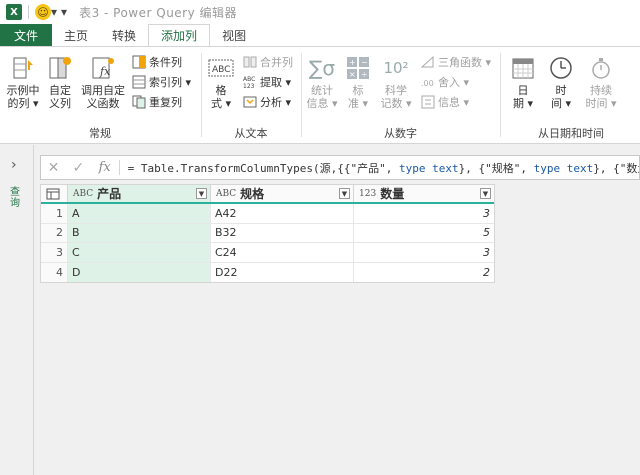 This screenshot has width=640, height=475. I want to click on row-number: 4, so click(54, 272).